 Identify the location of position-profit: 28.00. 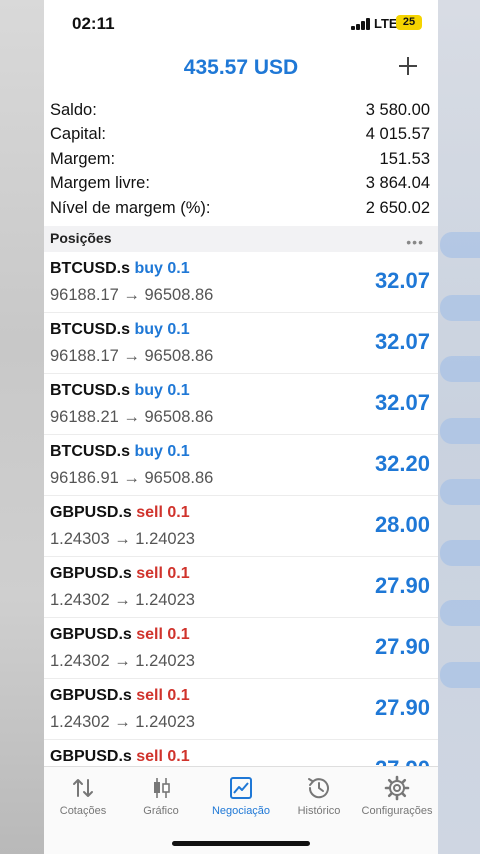
(402, 524).